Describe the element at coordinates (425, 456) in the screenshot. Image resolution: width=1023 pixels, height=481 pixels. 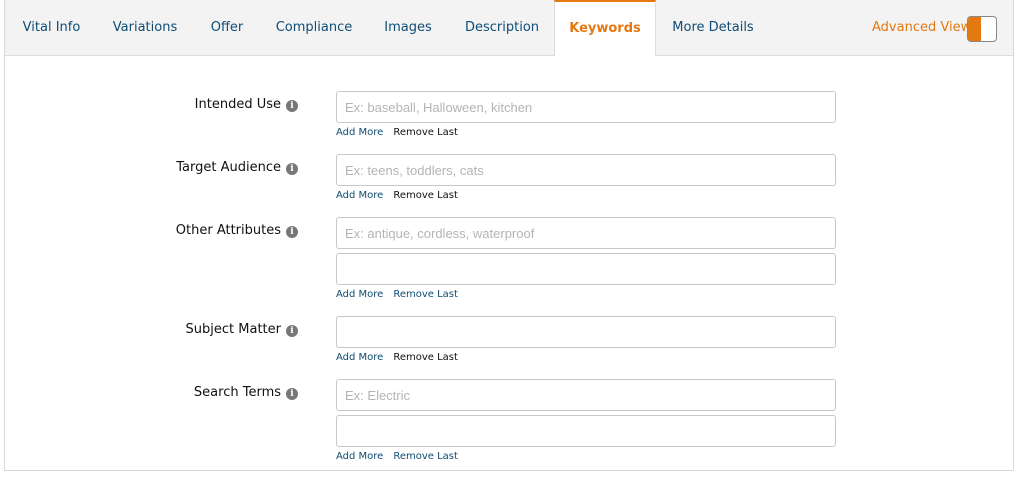
I see `search-terms-remove-last-link: Remove Last` at that location.